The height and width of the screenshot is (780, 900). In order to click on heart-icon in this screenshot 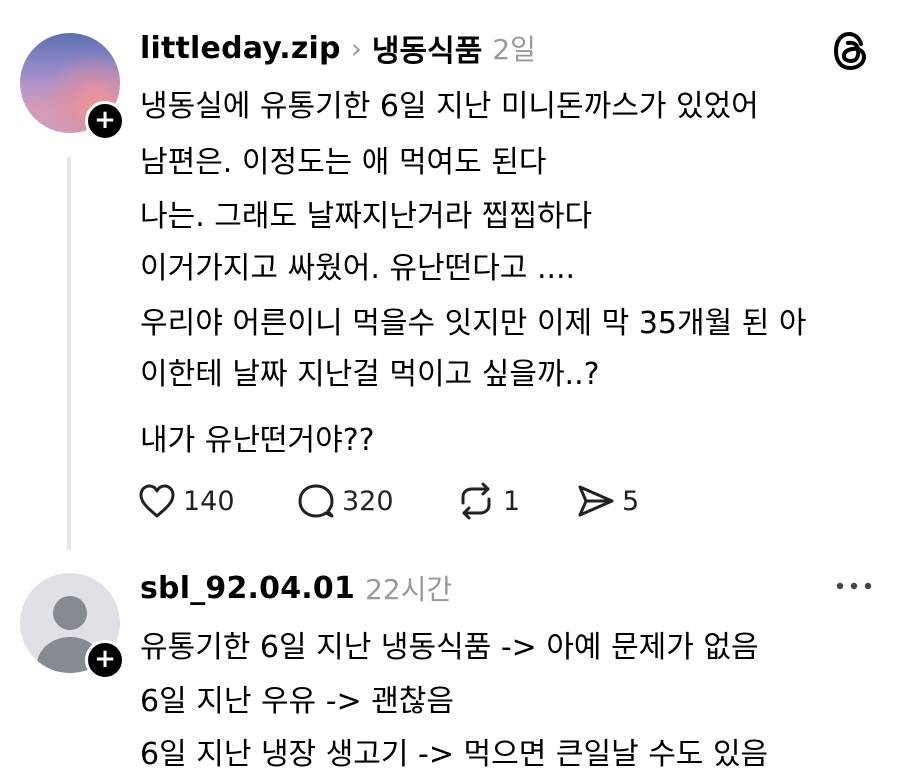, I will do `click(157, 501)`.